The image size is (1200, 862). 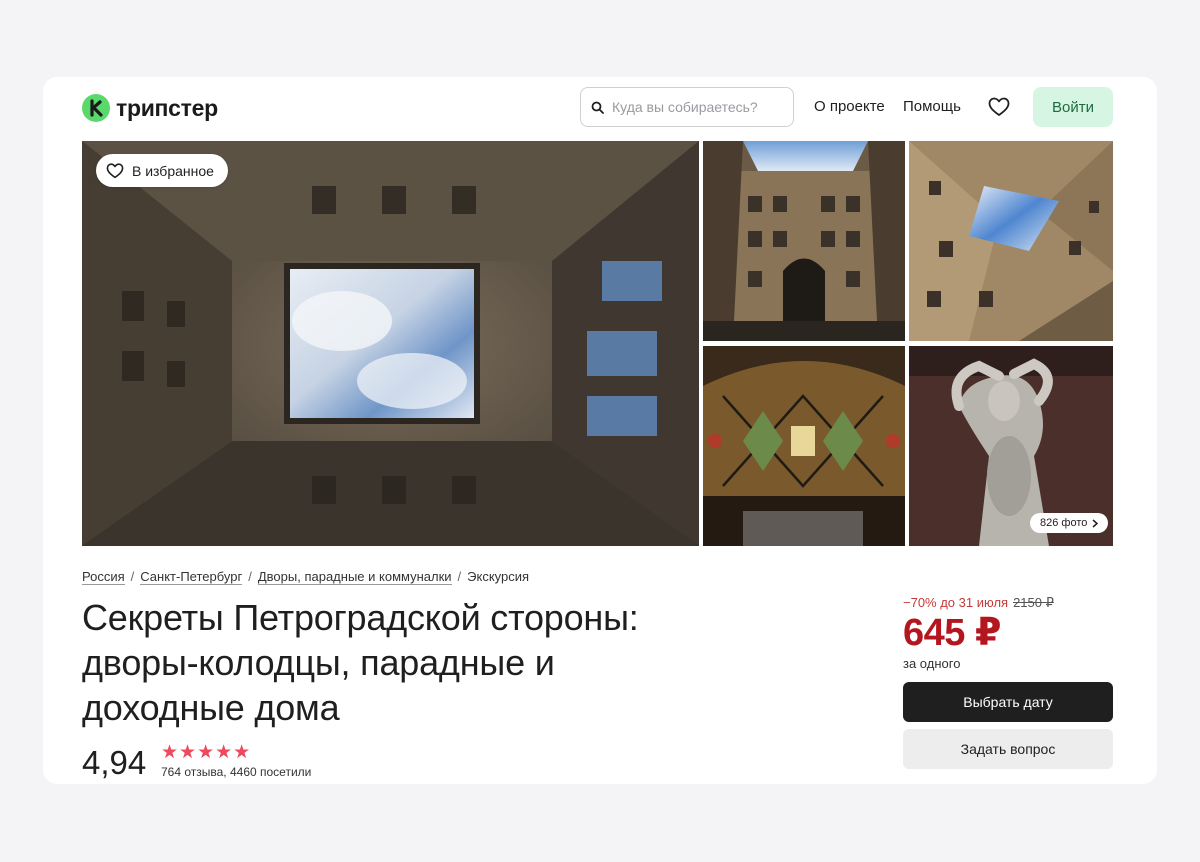 I want to click on login-button: Войти, so click(x=1073, y=107).